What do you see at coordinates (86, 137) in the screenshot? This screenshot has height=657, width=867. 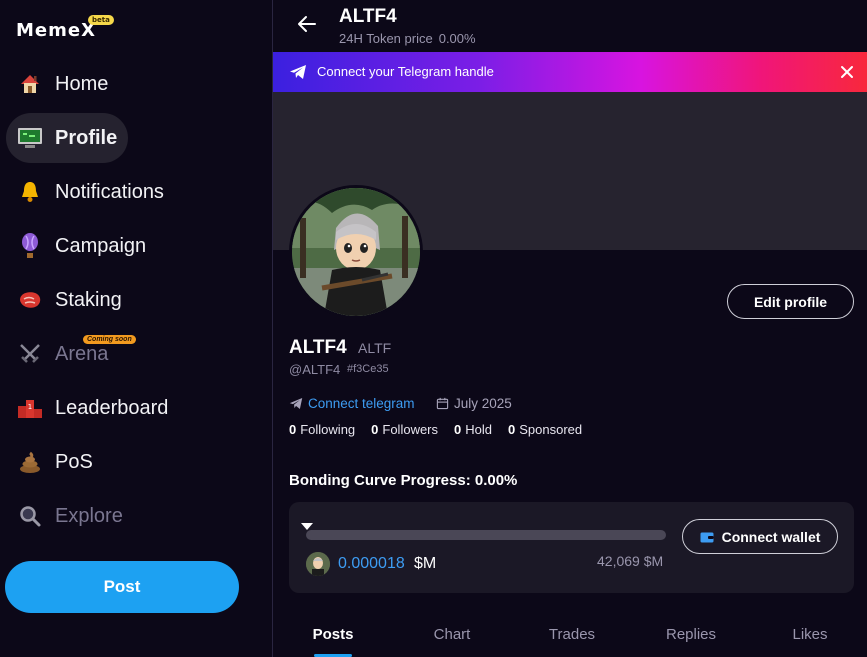 I see `sidebar-item-label: Profile` at bounding box center [86, 137].